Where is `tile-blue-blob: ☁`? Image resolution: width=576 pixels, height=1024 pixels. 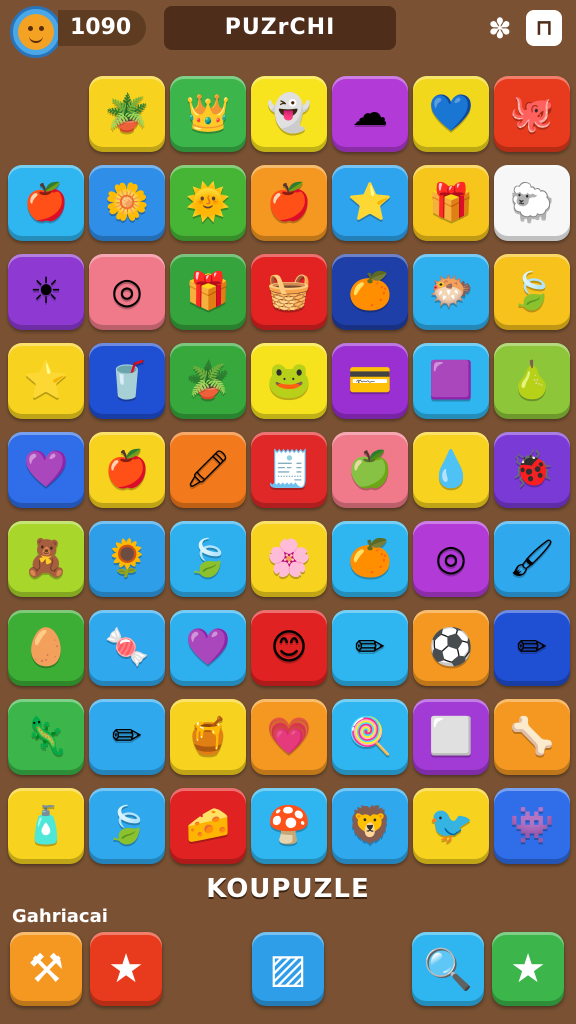
tile-blue-blob: ☁ is located at coordinates (370, 114).